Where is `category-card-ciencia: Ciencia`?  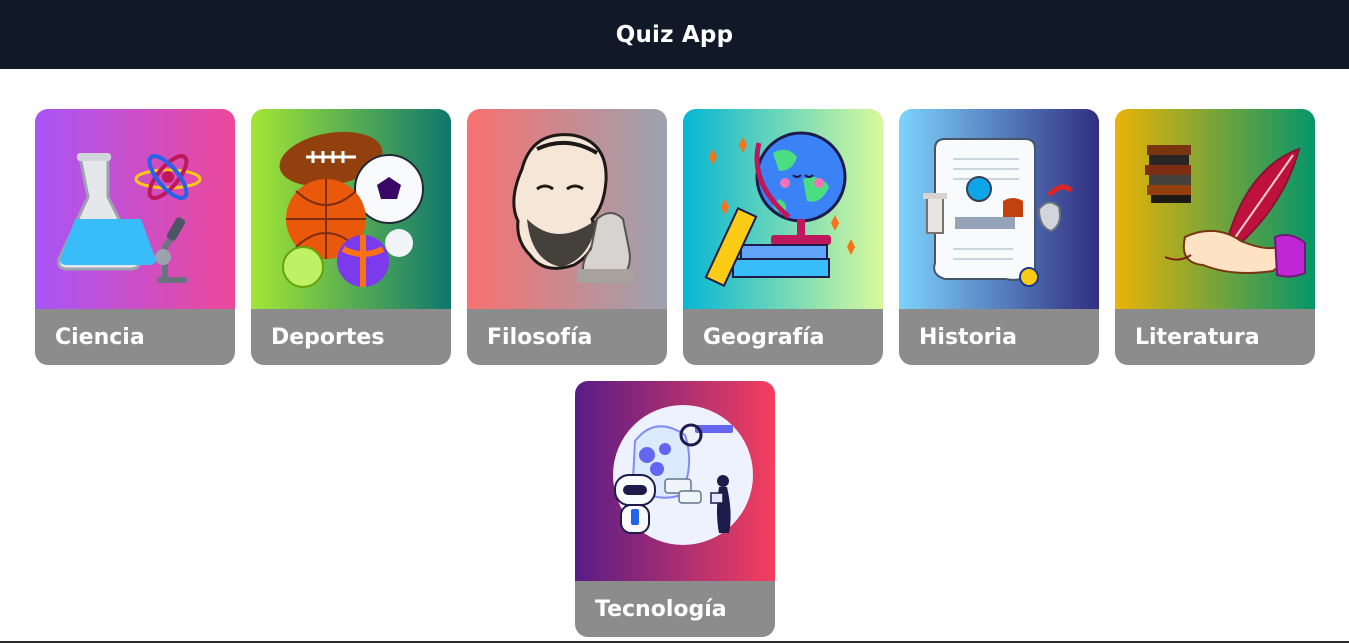 category-card-ciencia: Ciencia is located at coordinates (135, 237).